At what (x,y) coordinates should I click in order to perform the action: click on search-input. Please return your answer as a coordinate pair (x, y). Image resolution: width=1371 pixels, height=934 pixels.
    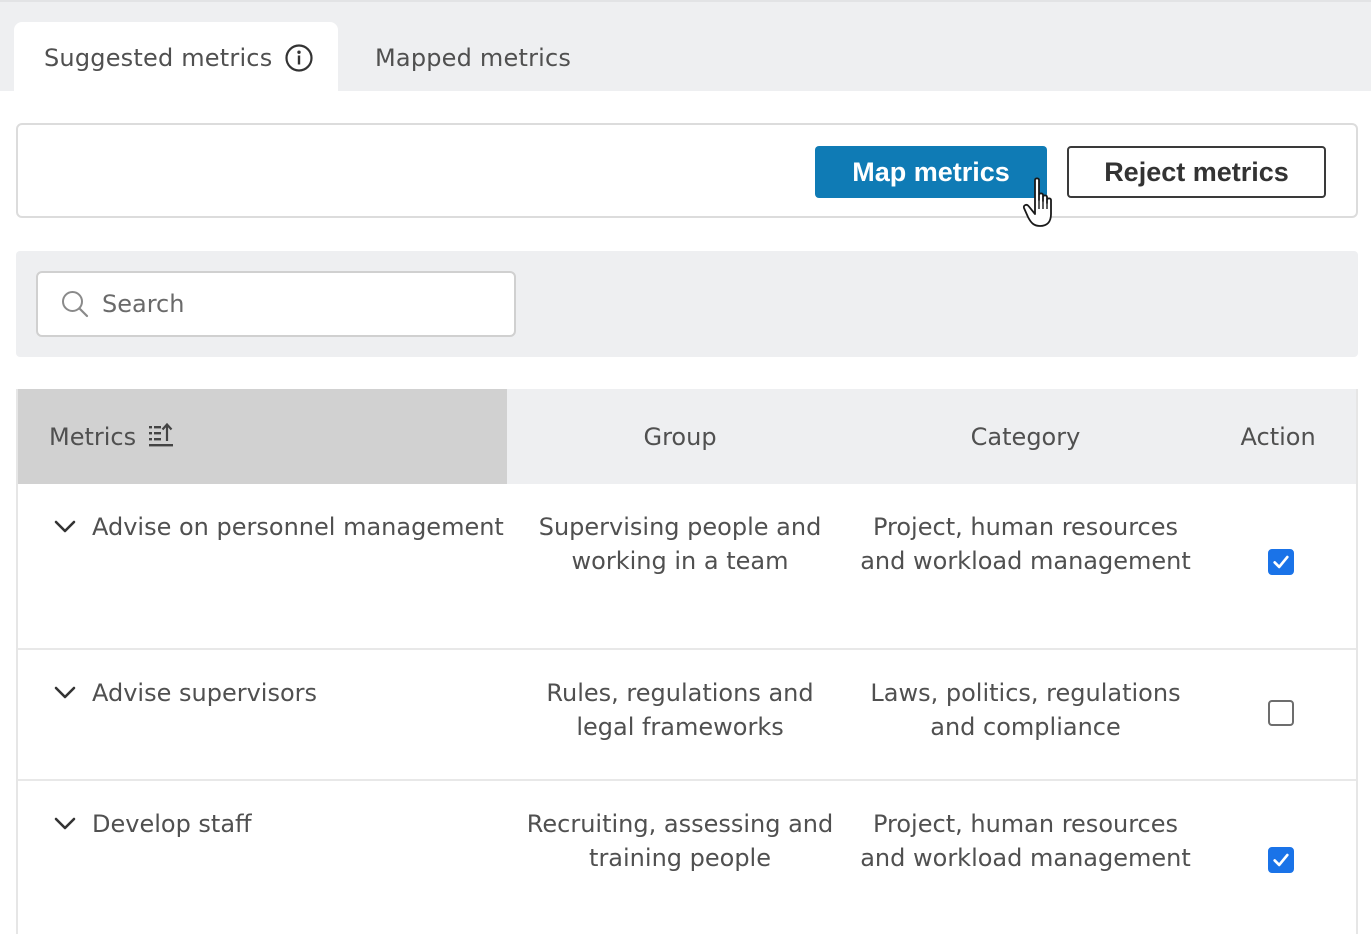
    Looking at the image, I should click on (292, 304).